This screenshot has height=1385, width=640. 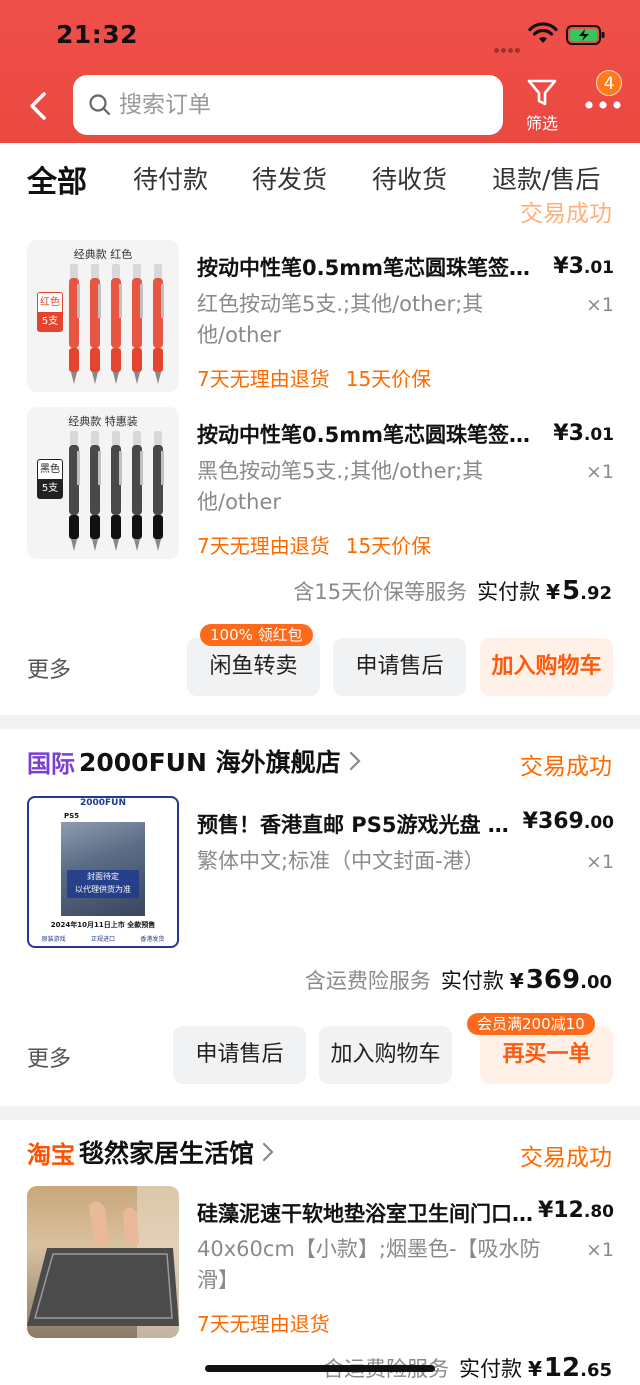 I want to click on product-image: 经典款 特惠装 黑色 5支, so click(x=103, y=483).